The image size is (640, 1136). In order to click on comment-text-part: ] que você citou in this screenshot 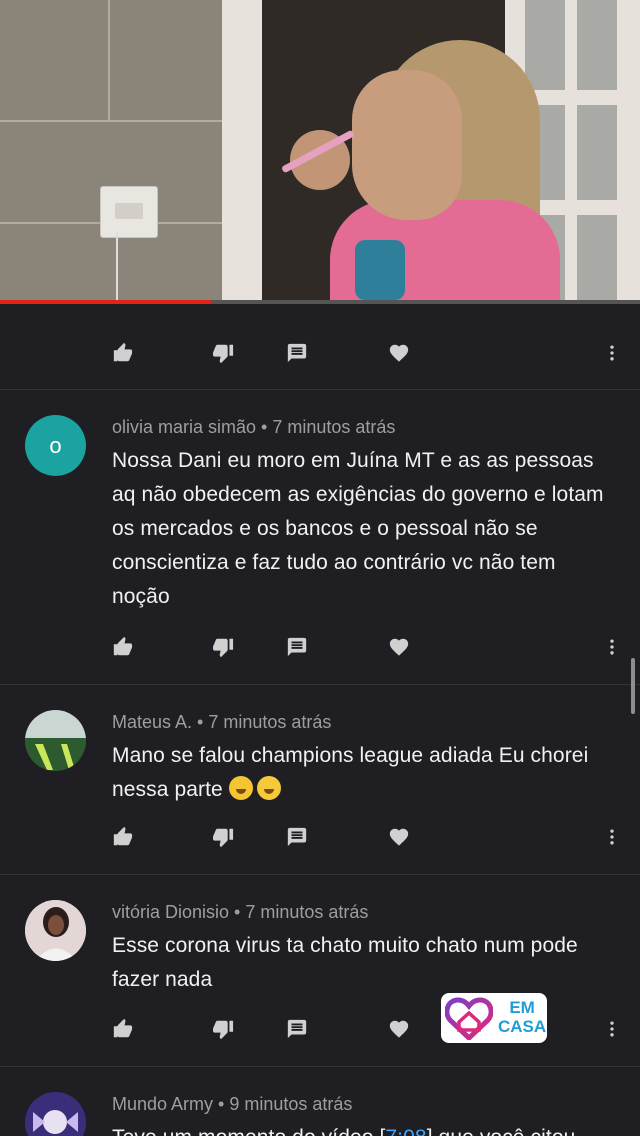, I will do `click(501, 1131)`.